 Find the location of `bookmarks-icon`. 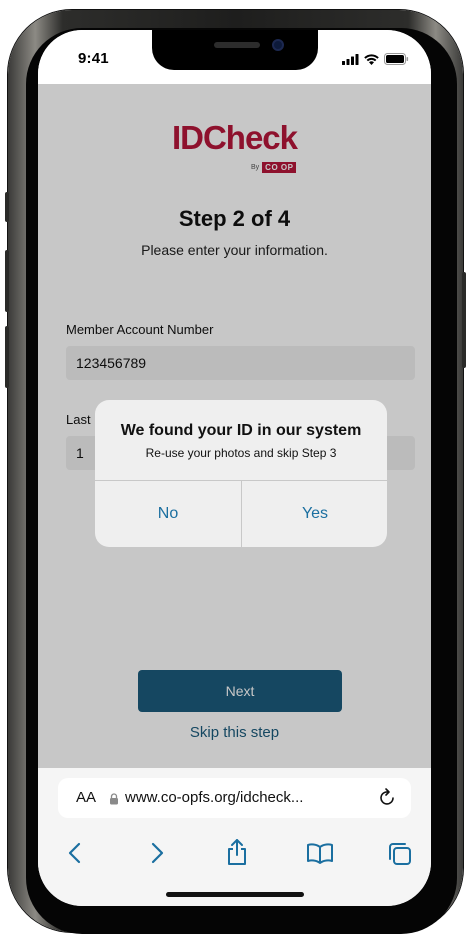

bookmarks-icon is located at coordinates (320, 855).